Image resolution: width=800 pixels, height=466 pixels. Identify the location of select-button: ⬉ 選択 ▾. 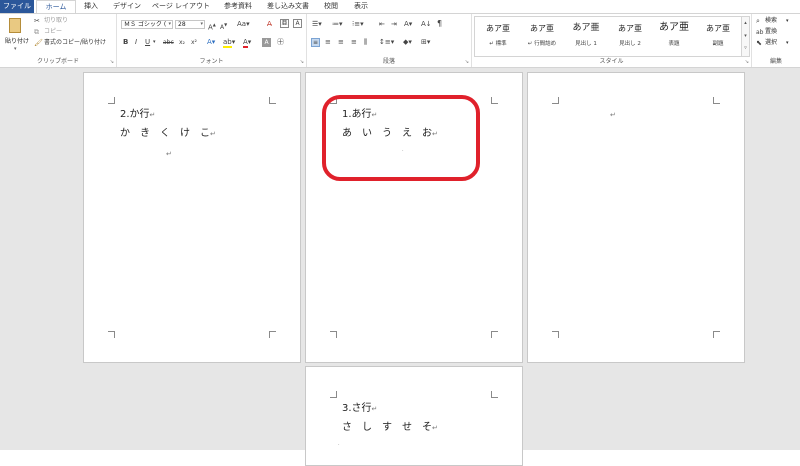
(778, 43).